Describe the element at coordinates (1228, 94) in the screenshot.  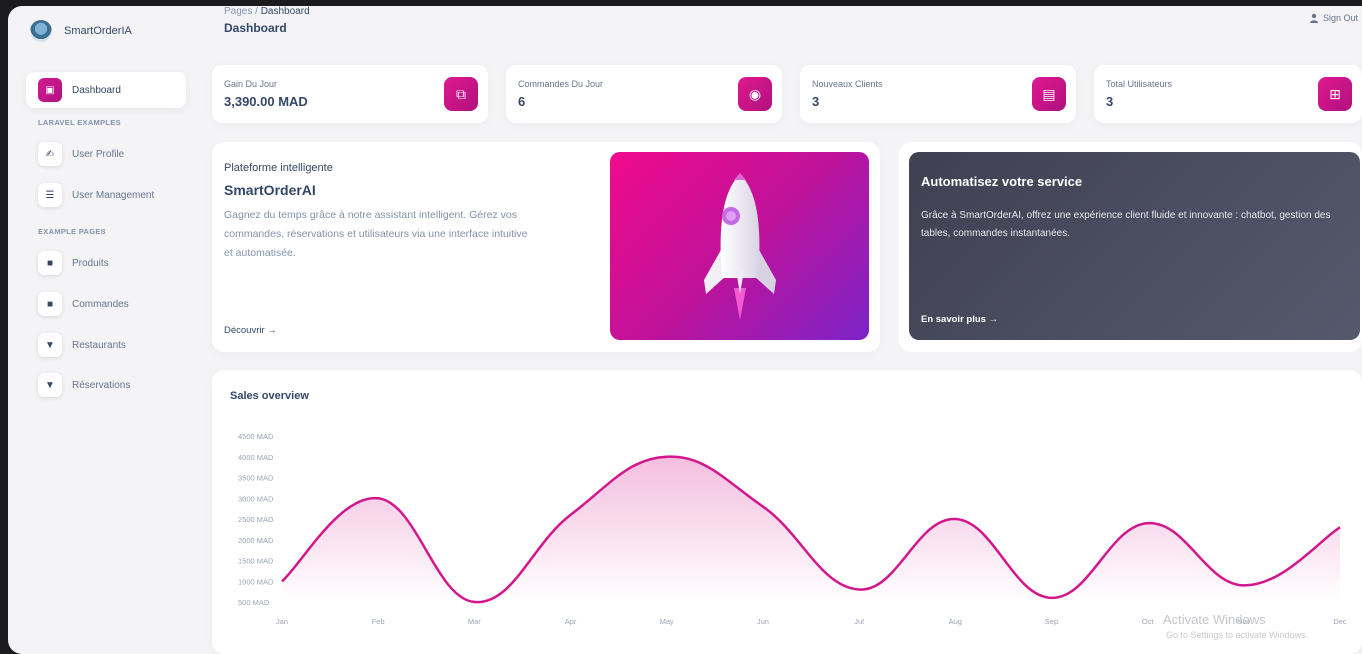
I see `stat-card-utilisateurs: Total Utilisateurs 3 ⊞` at that location.